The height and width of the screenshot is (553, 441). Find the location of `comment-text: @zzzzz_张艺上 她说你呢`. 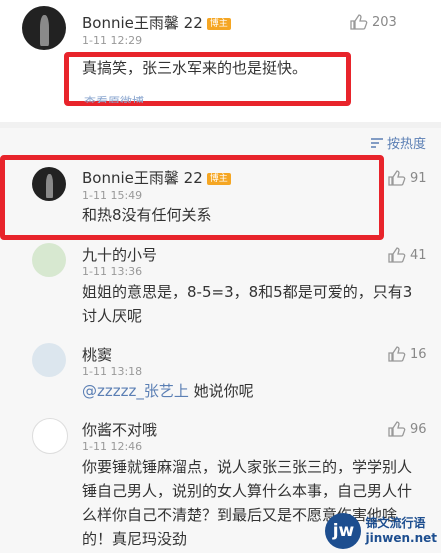

comment-text: @zzzzz_张艺上 她说你呢 is located at coordinates (168, 391).